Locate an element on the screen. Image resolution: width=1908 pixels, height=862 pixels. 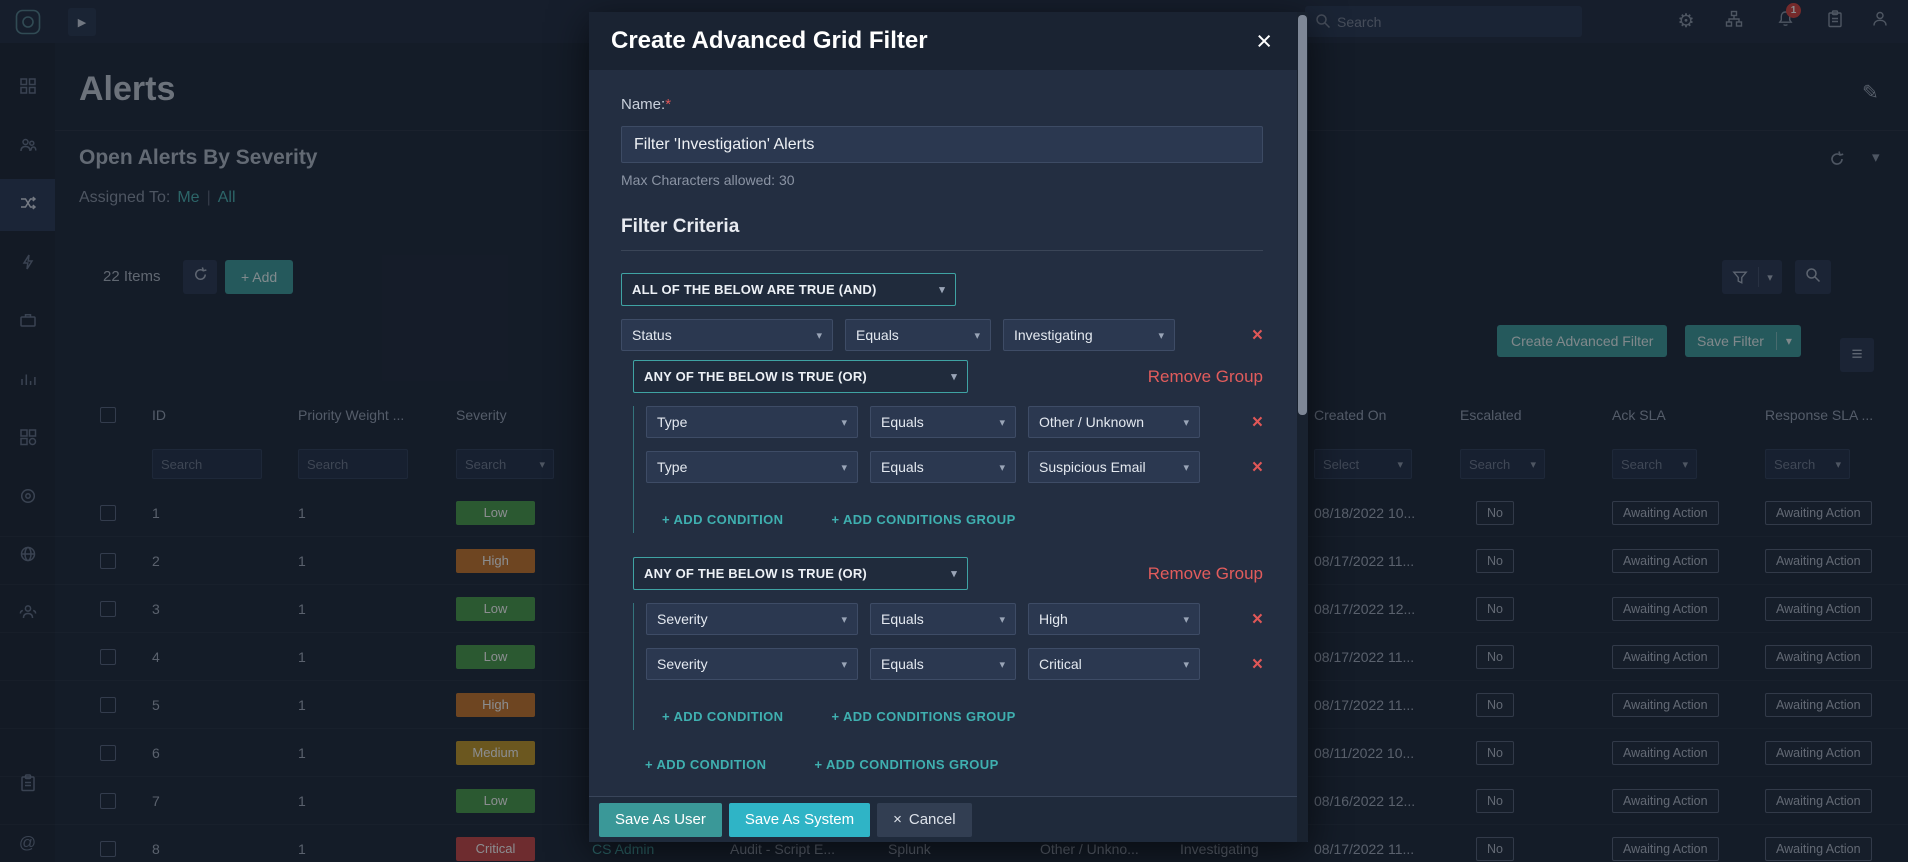
required-asterisk: * is located at coordinates (668, 104).